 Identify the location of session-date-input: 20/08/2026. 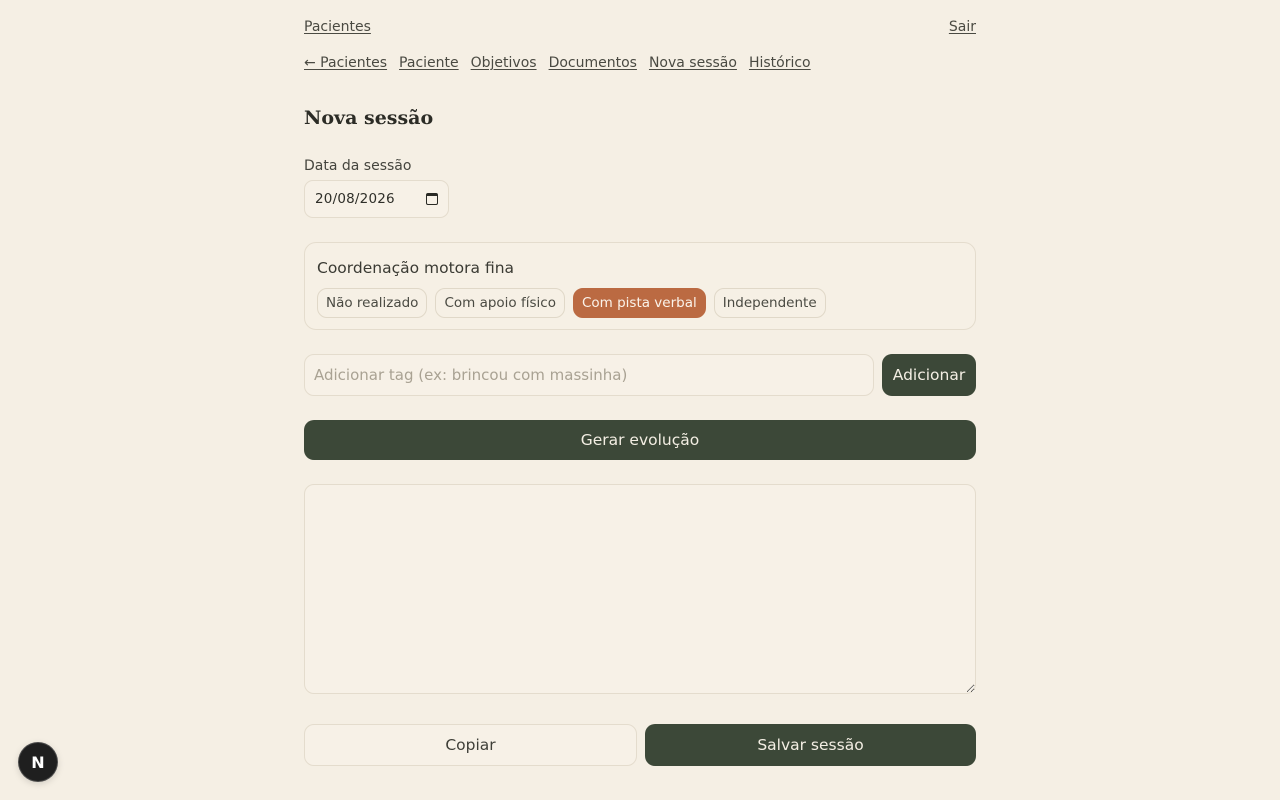
(376, 199).